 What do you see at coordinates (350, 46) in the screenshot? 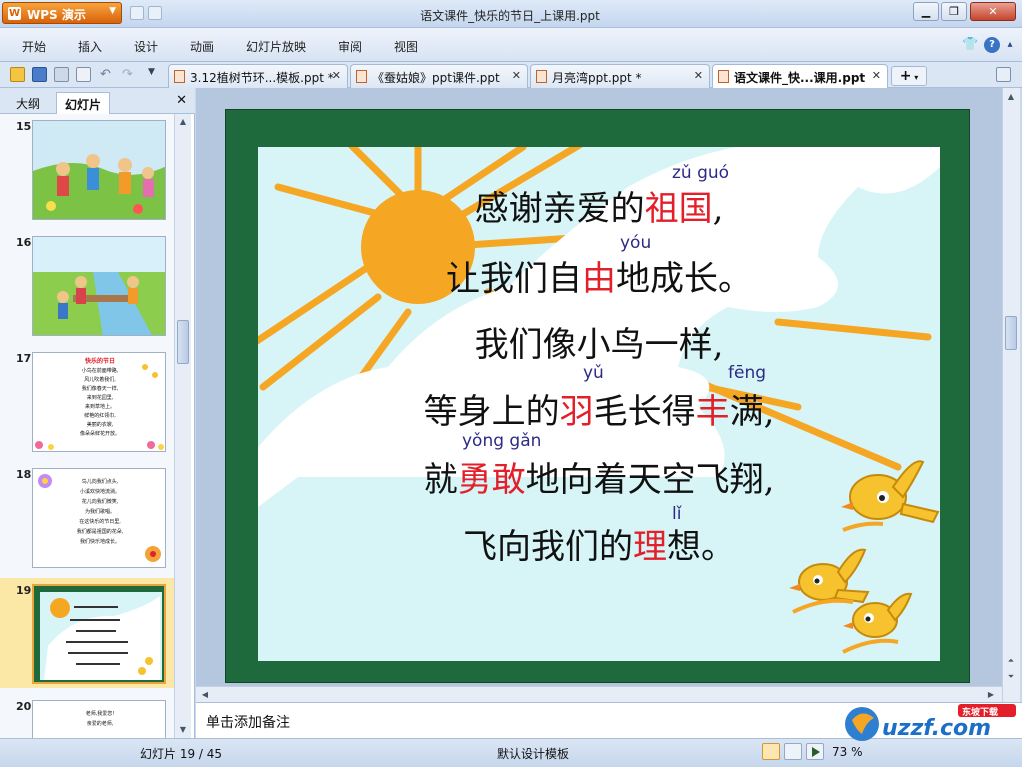
I see `menu-review: 审阅` at bounding box center [350, 46].